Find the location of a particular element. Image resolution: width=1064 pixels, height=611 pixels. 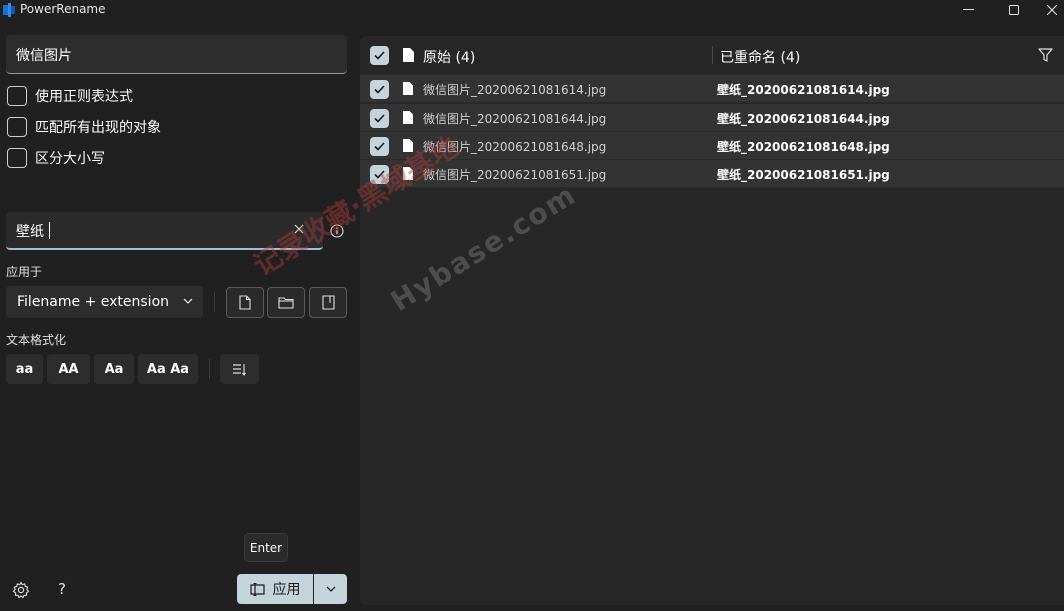

renamed-filename: 壁纸_20200621081614.jpg is located at coordinates (803, 90).